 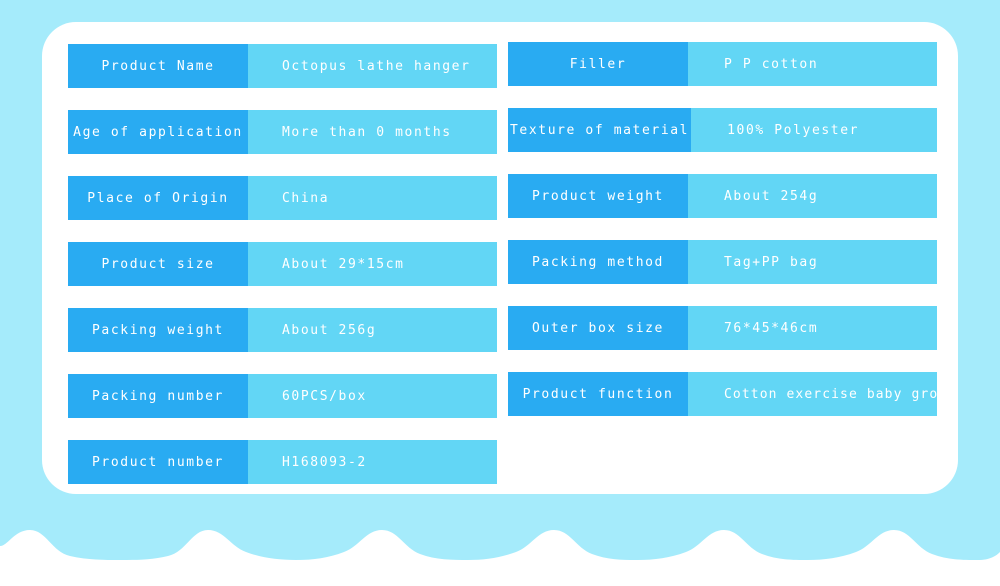 I want to click on spec-row: Product Name Octopus lathe hanger, so click(x=282, y=66).